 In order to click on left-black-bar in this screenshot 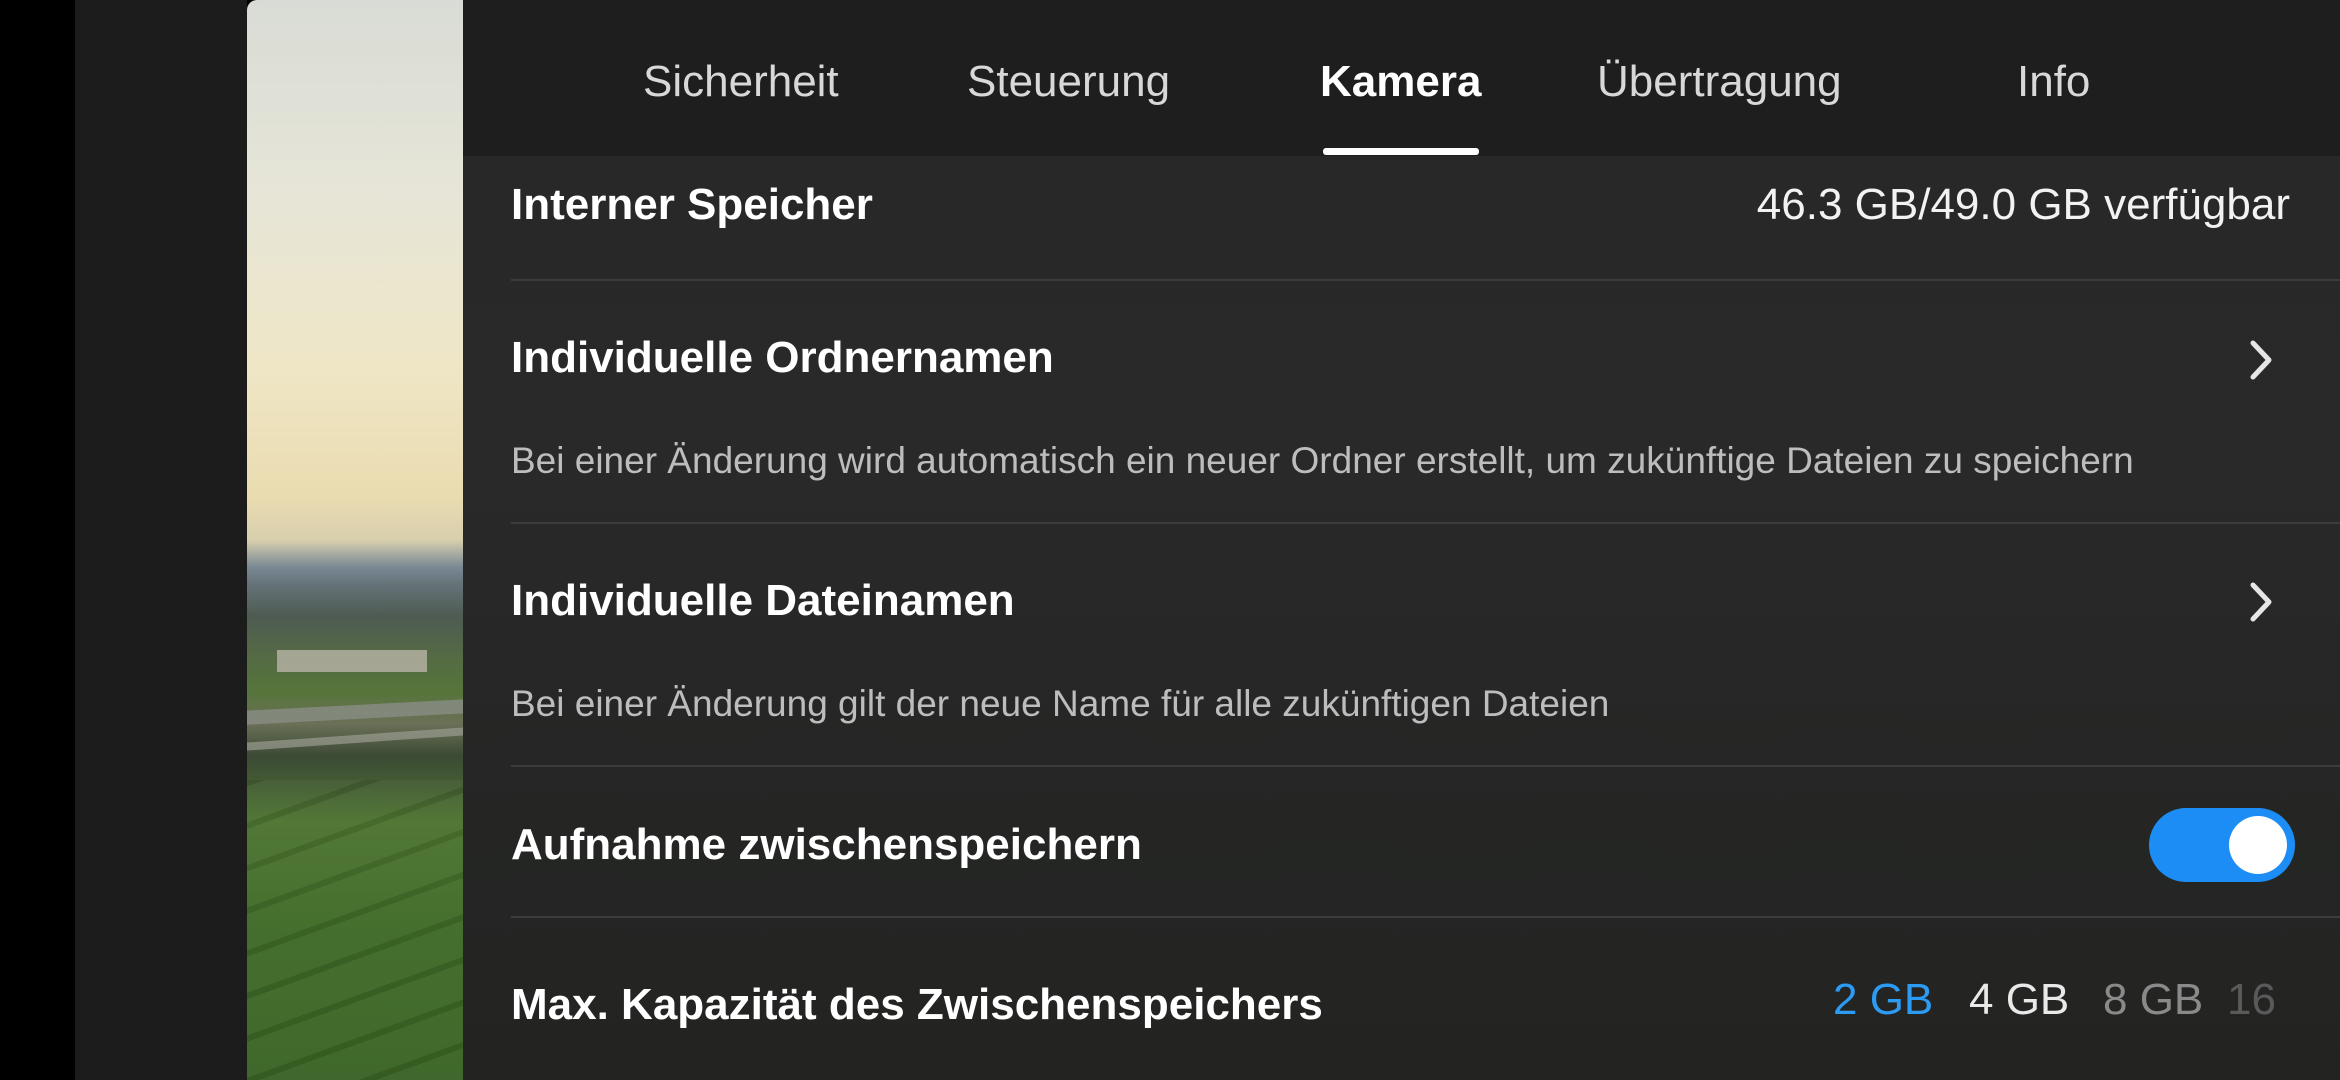, I will do `click(37, 540)`.